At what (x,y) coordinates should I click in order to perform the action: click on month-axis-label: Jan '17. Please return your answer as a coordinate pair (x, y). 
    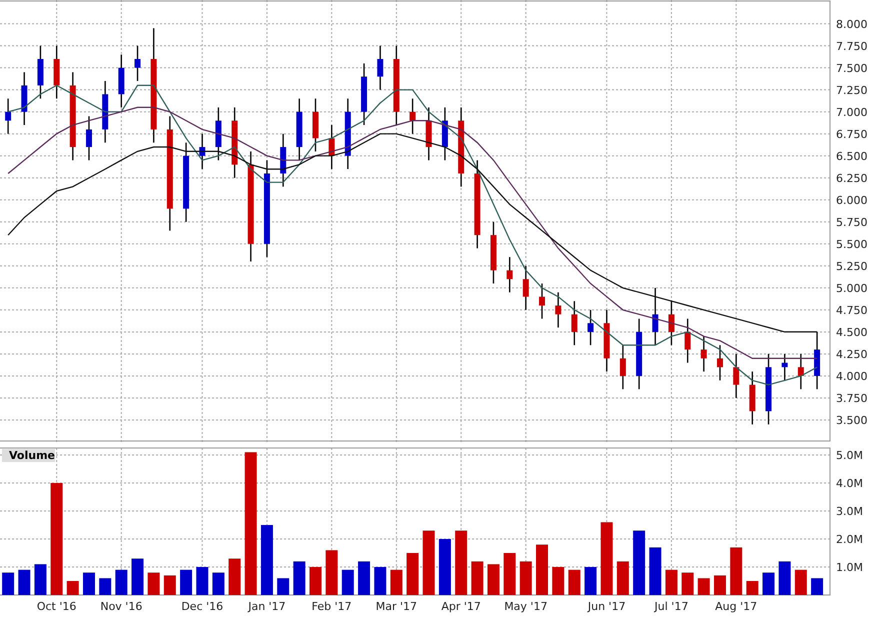
    Looking at the image, I should click on (267, 606).